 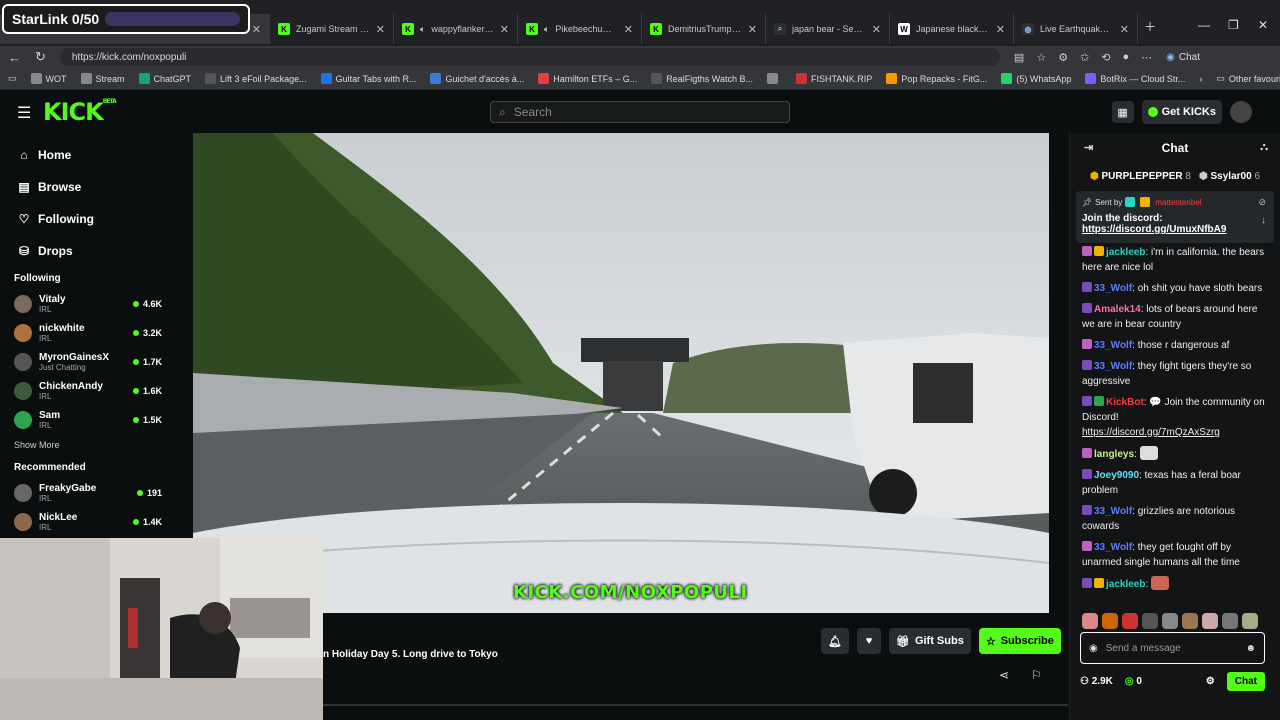 I want to click on unpin-icon: ⊘, so click(x=1262, y=202).